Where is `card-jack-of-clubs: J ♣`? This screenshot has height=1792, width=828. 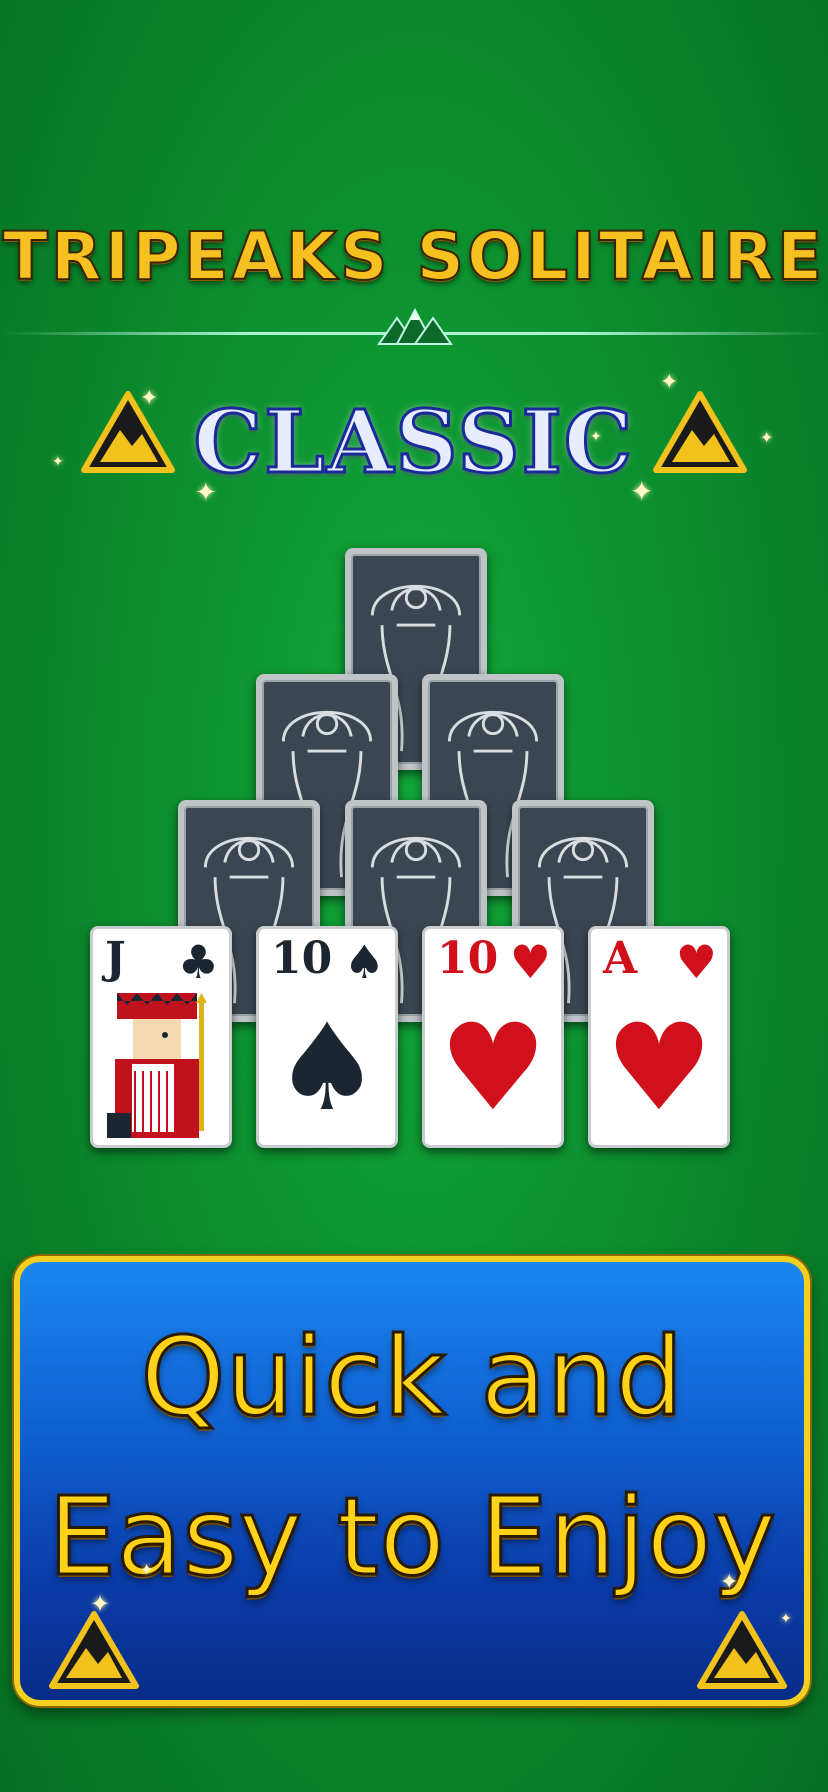
card-jack-of-clubs: J ♣ is located at coordinates (161, 1037).